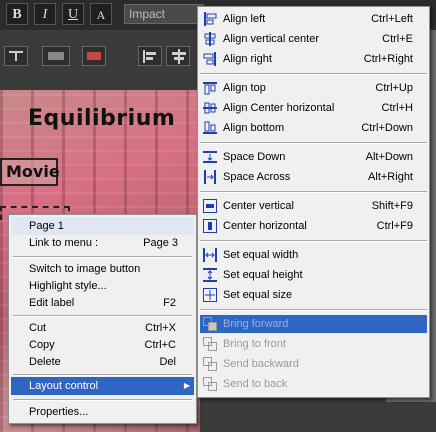 This screenshot has height=432, width=436. What do you see at coordinates (244, 88) in the screenshot?
I see `submenu-item-label: Align top` at bounding box center [244, 88].